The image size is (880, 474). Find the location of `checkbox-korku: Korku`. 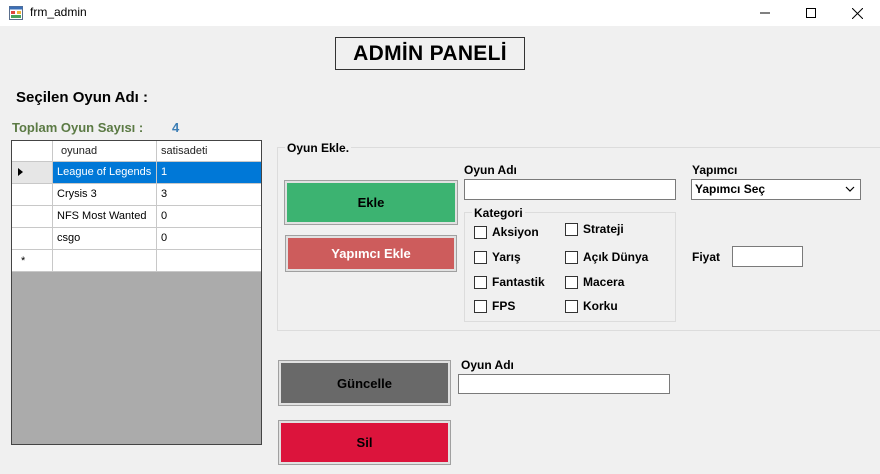

checkbox-korku: Korku is located at coordinates (591, 306).